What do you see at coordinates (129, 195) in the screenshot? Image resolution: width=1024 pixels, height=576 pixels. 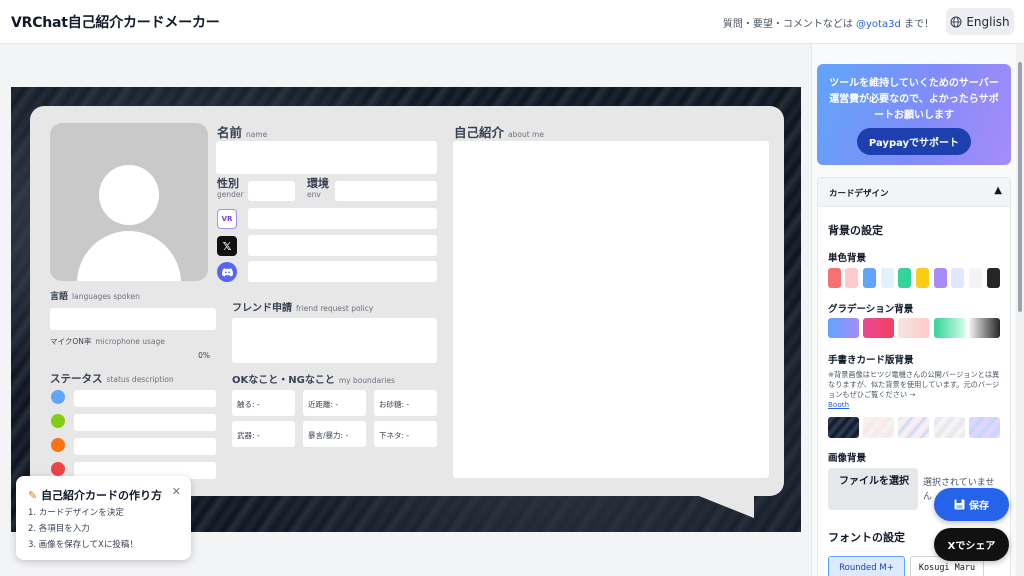 I see `avatar-head-icon` at bounding box center [129, 195].